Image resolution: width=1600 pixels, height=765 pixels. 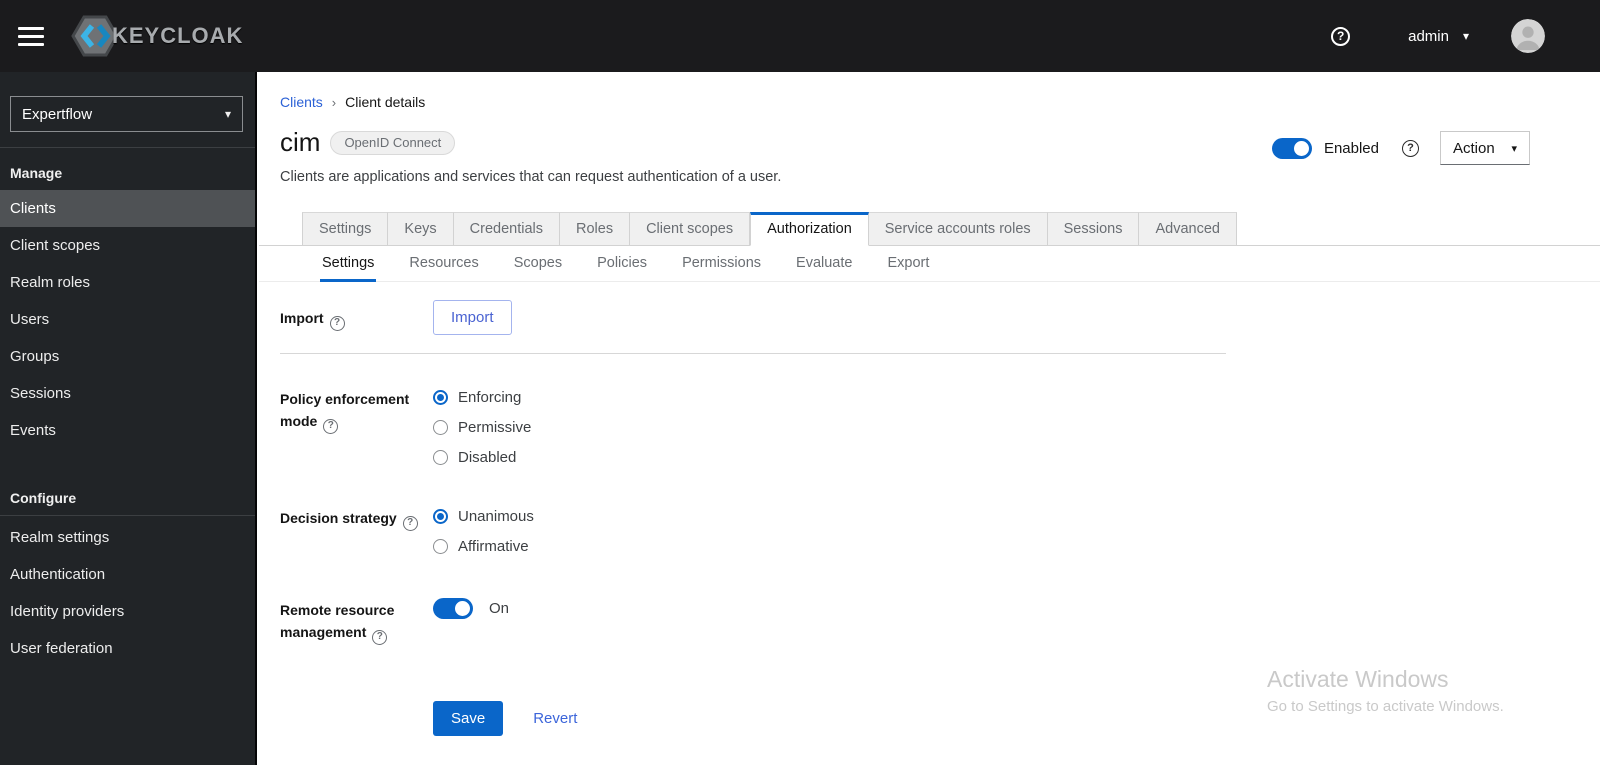 What do you see at coordinates (127, 648) in the screenshot?
I see `sidebar-item-user-federation: User federation` at bounding box center [127, 648].